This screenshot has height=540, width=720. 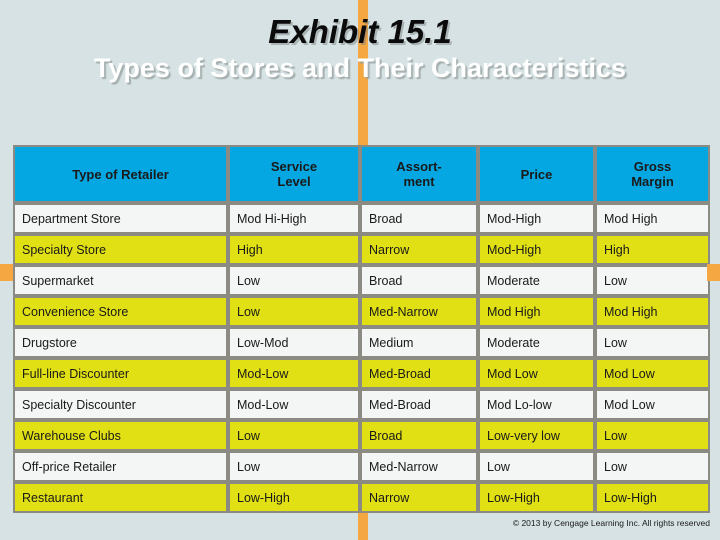 I want to click on cell-retailer: Restaurant, so click(x=120, y=497).